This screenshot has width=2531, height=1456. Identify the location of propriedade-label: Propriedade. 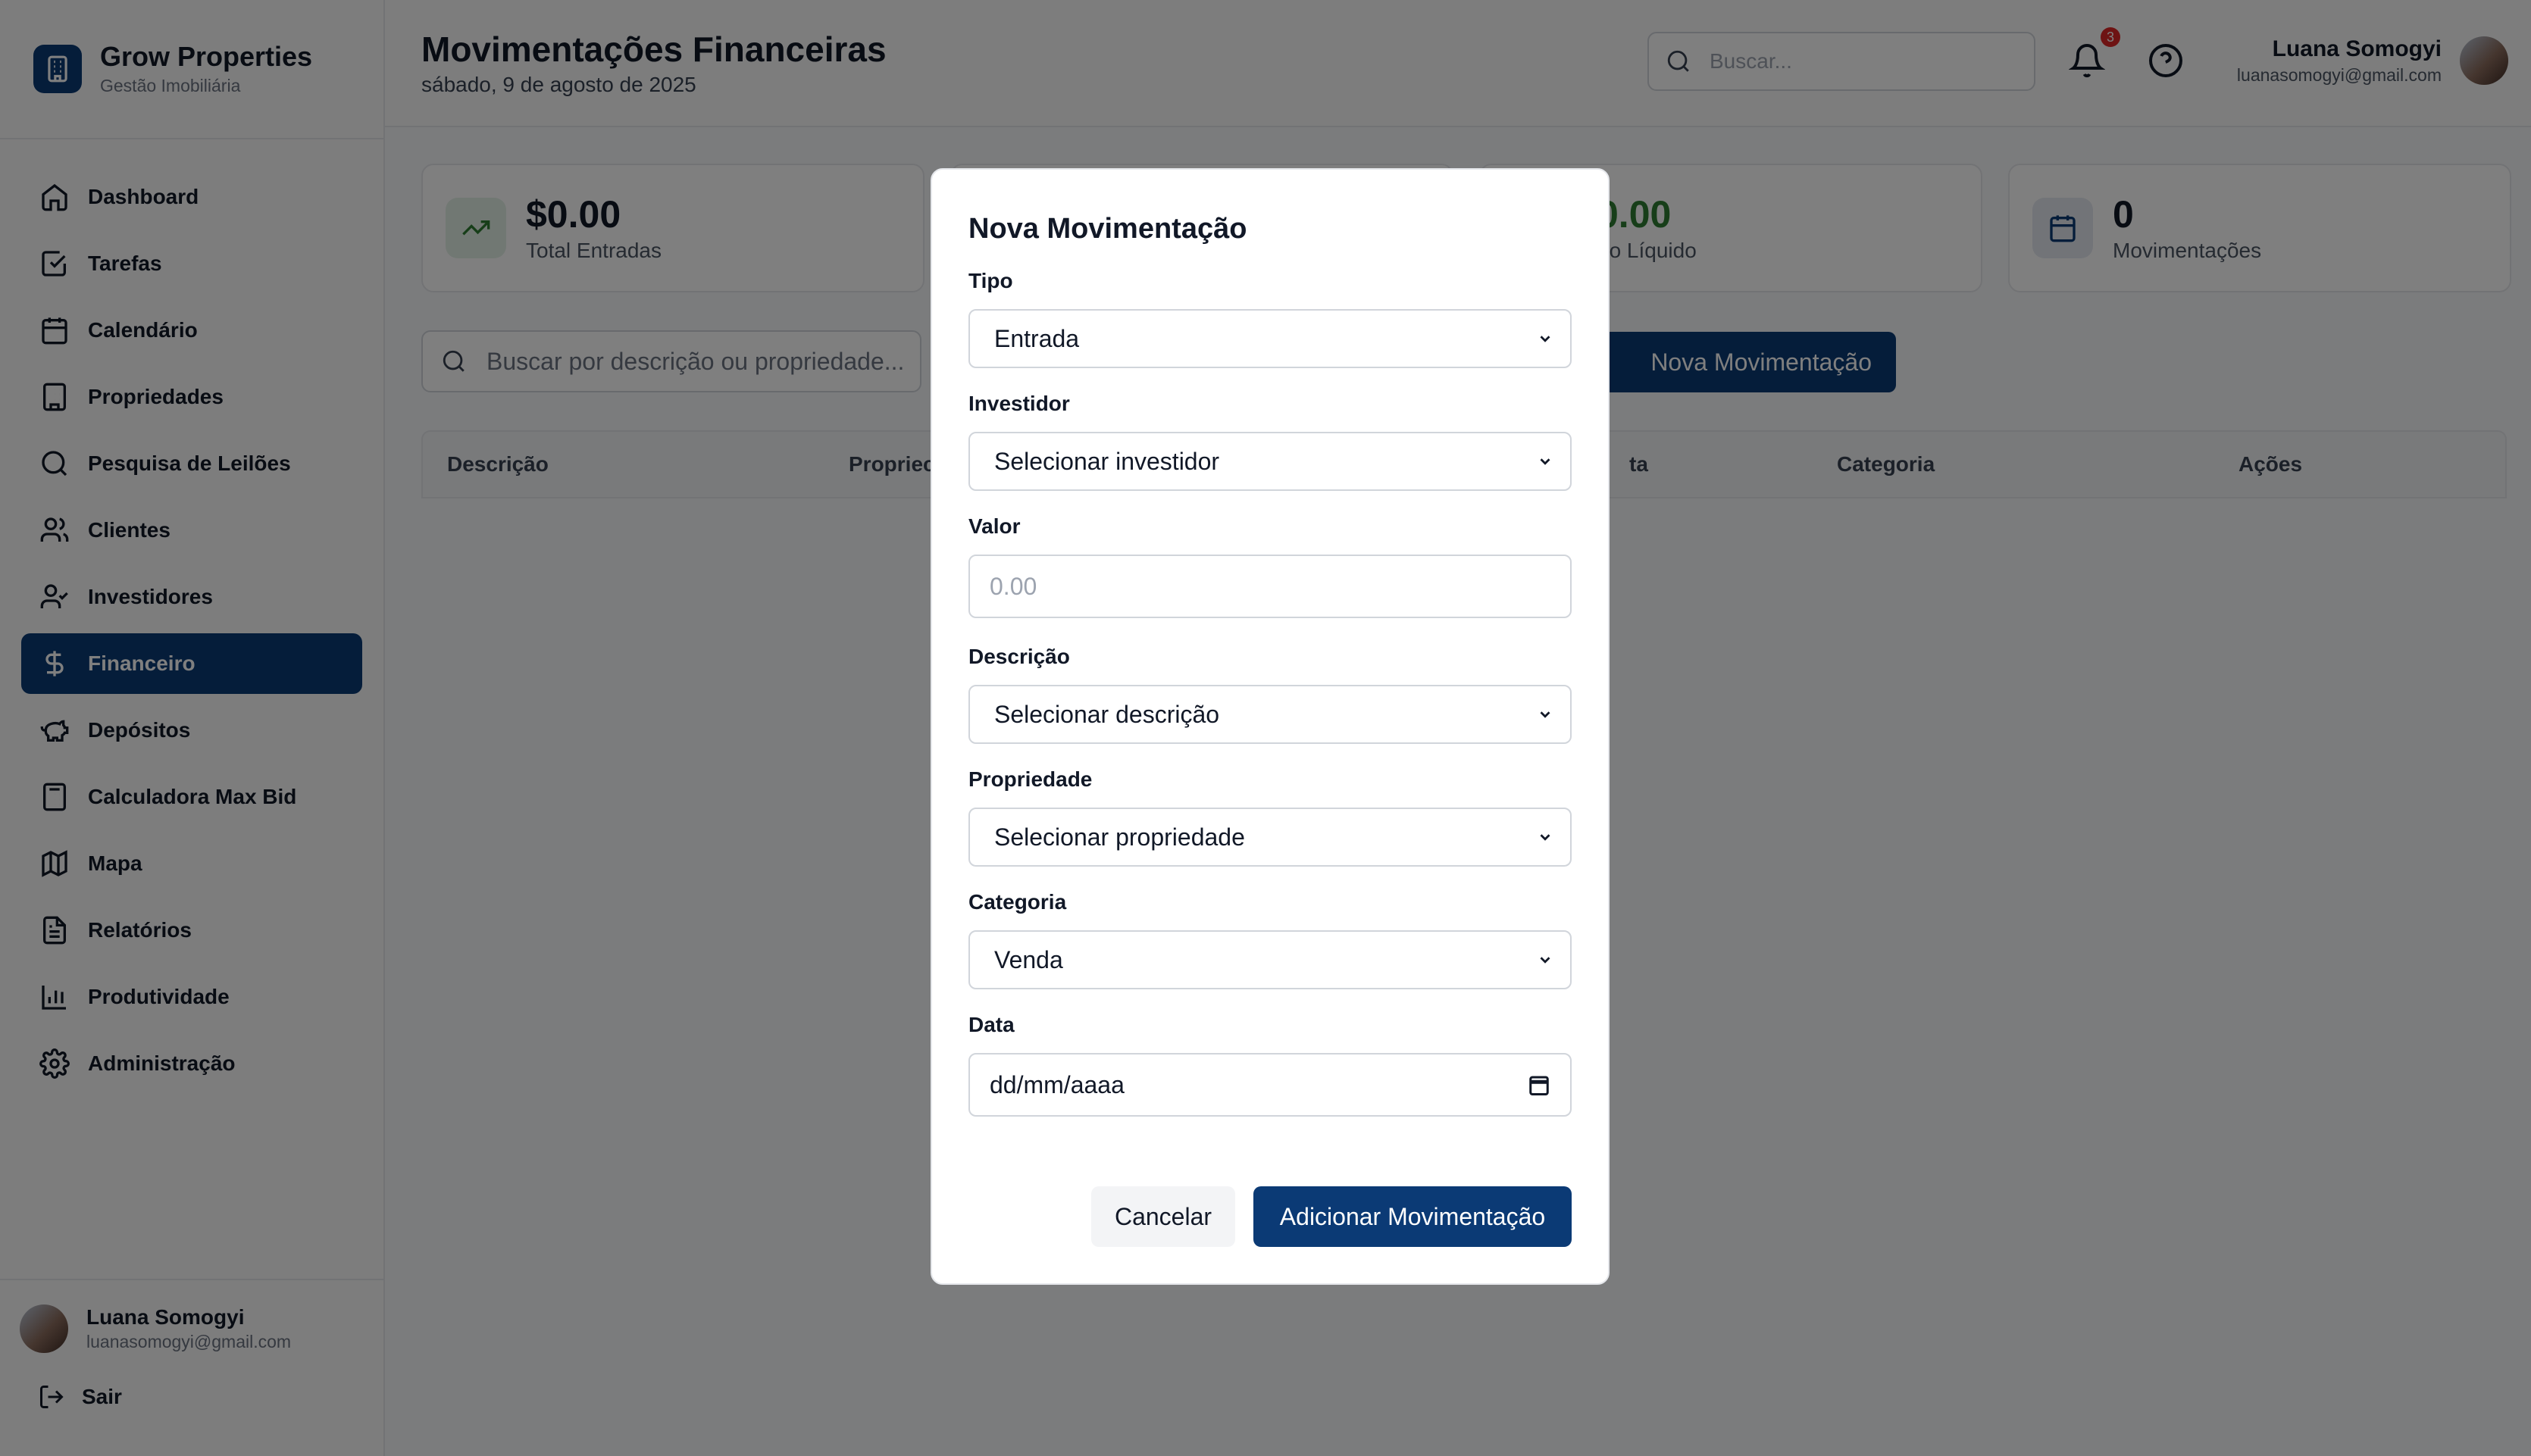
(1030, 779).